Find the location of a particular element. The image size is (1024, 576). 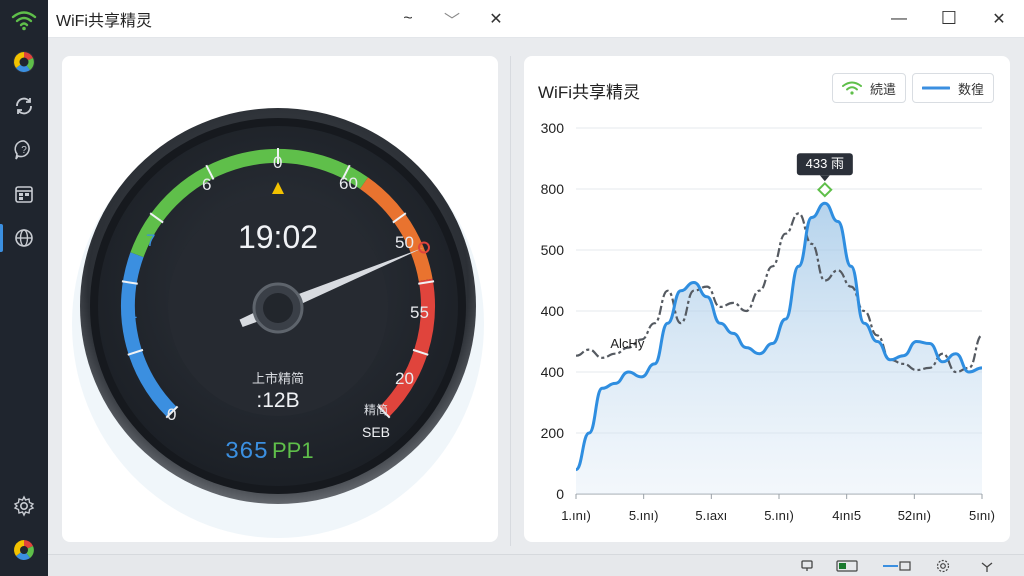

window-title: WiFi共享精灵 is located at coordinates (104, 21).